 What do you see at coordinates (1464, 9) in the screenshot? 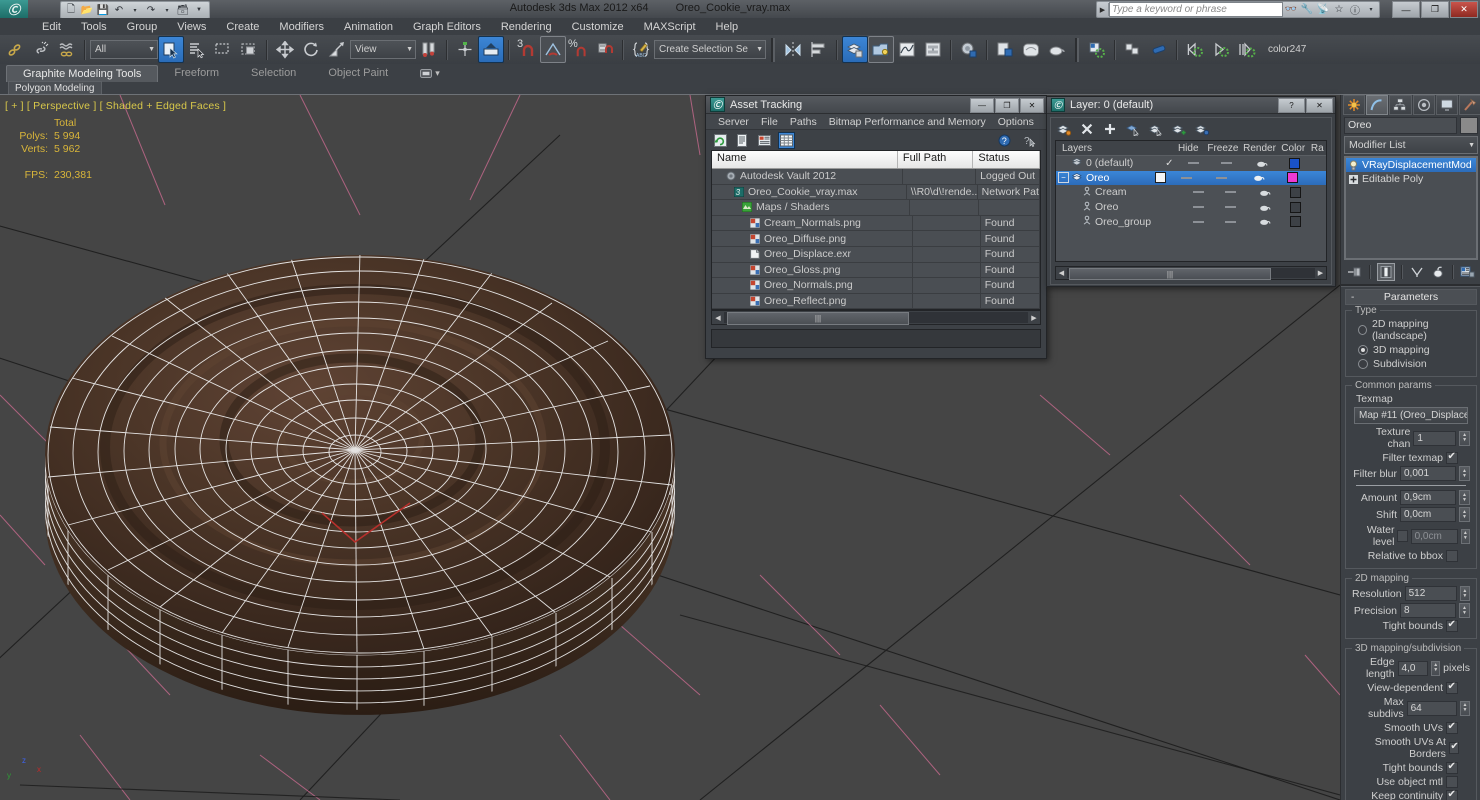
I see `close-button: ✕` at bounding box center [1464, 9].